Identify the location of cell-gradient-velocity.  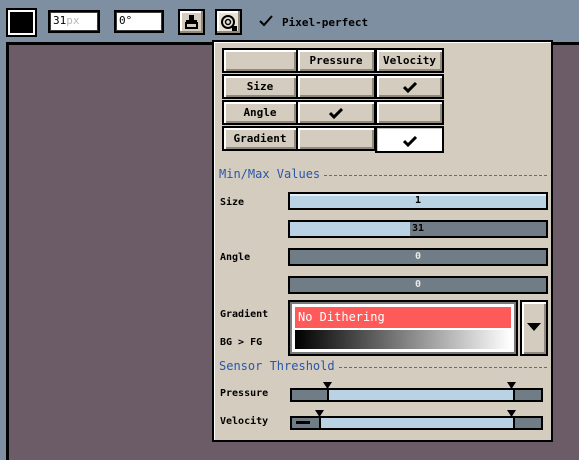
(409, 139).